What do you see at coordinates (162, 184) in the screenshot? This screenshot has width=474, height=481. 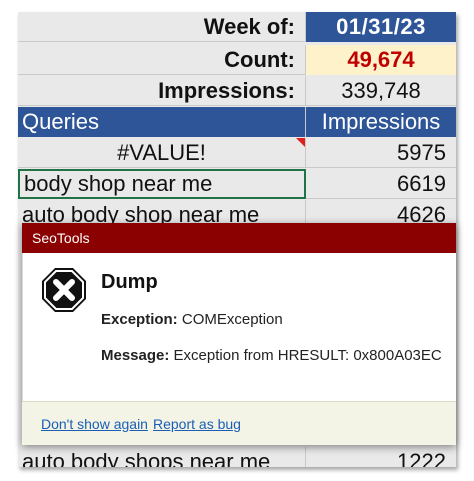 I see `query-cell-selected: body shop near me` at bounding box center [162, 184].